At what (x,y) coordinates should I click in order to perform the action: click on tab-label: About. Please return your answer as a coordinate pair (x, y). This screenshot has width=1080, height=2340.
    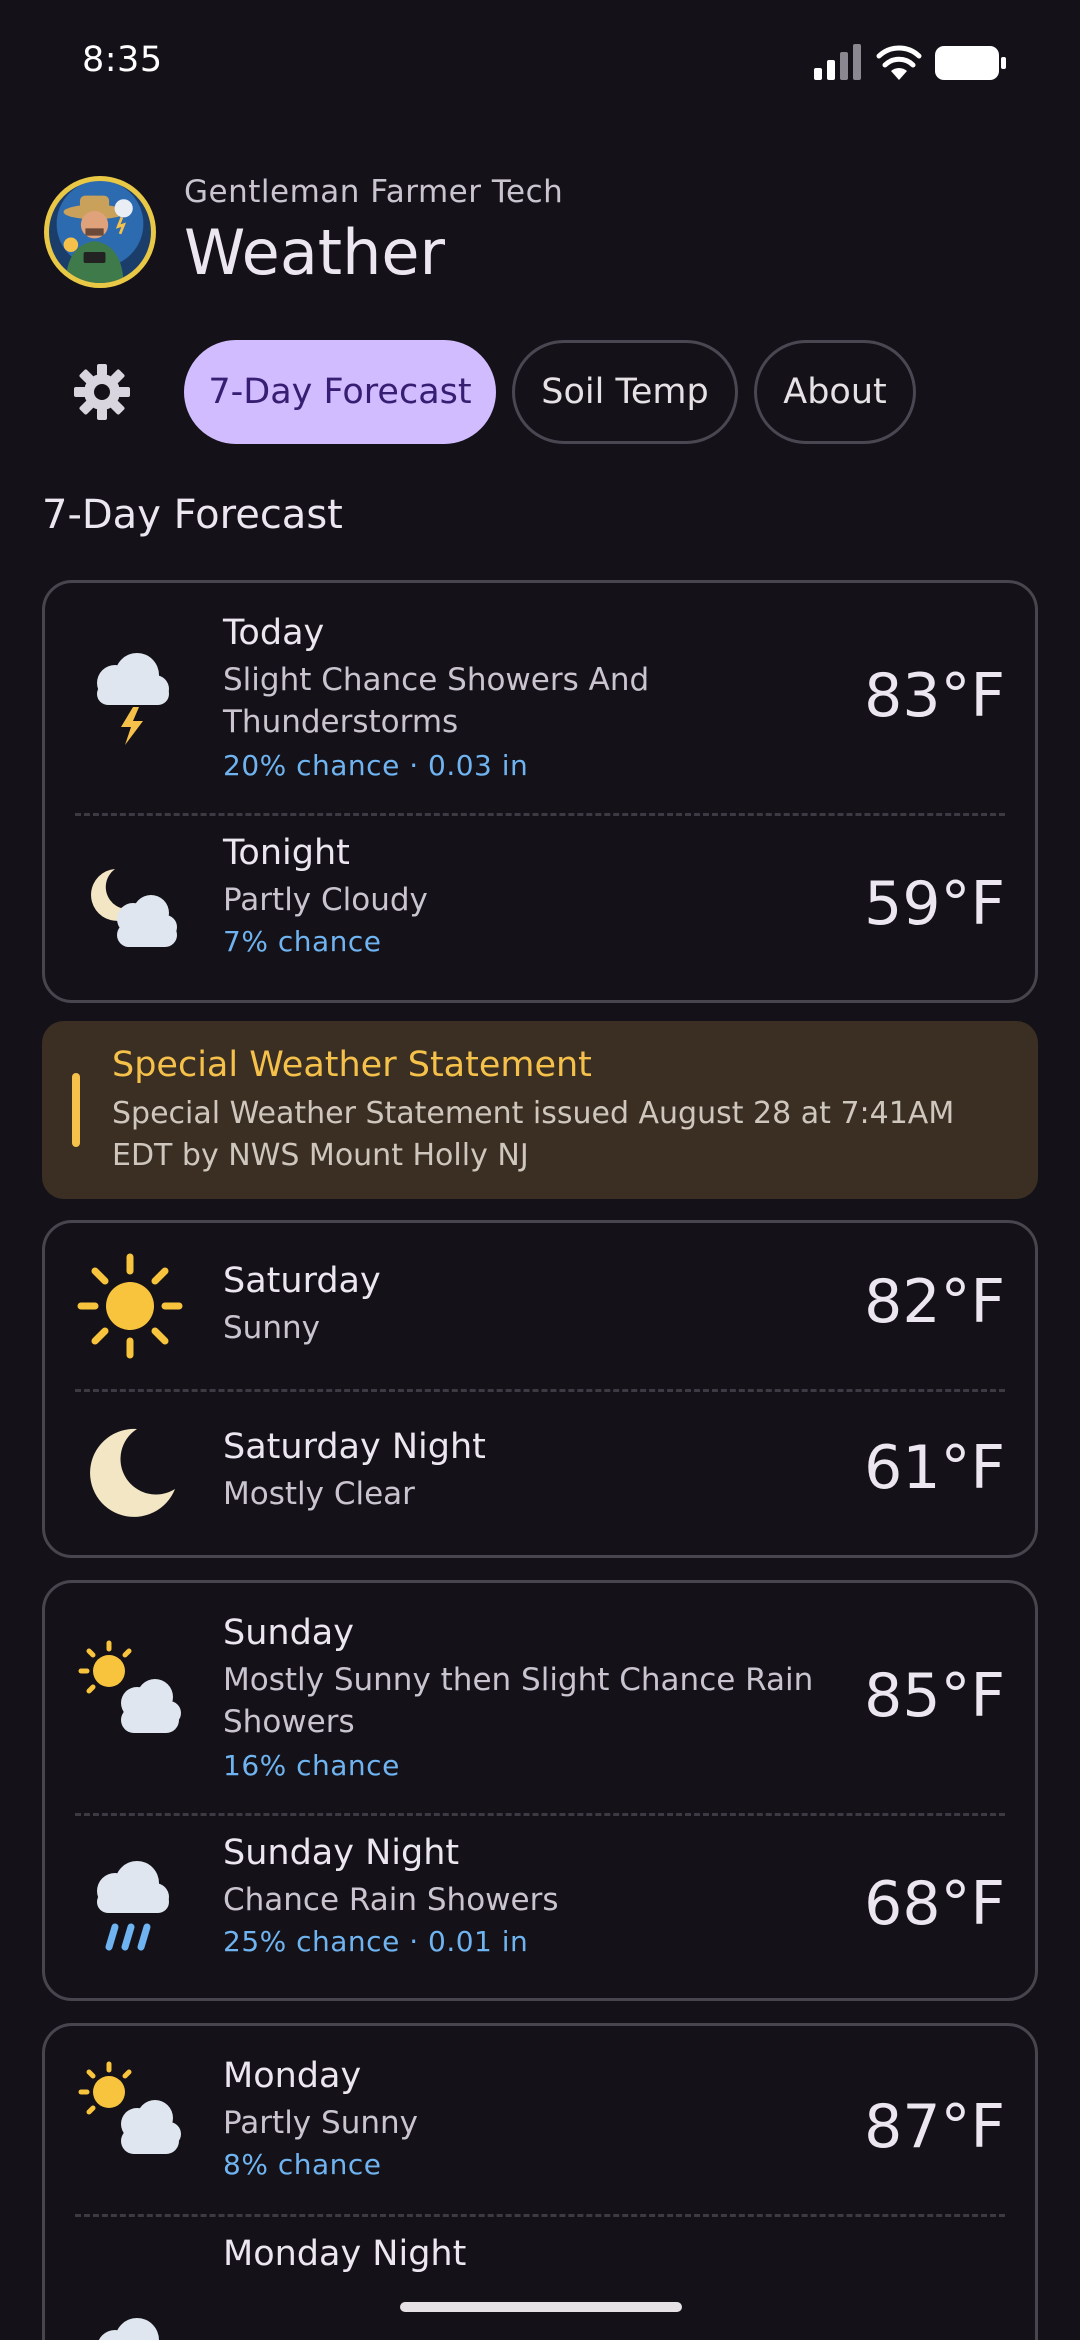
    Looking at the image, I should click on (835, 392).